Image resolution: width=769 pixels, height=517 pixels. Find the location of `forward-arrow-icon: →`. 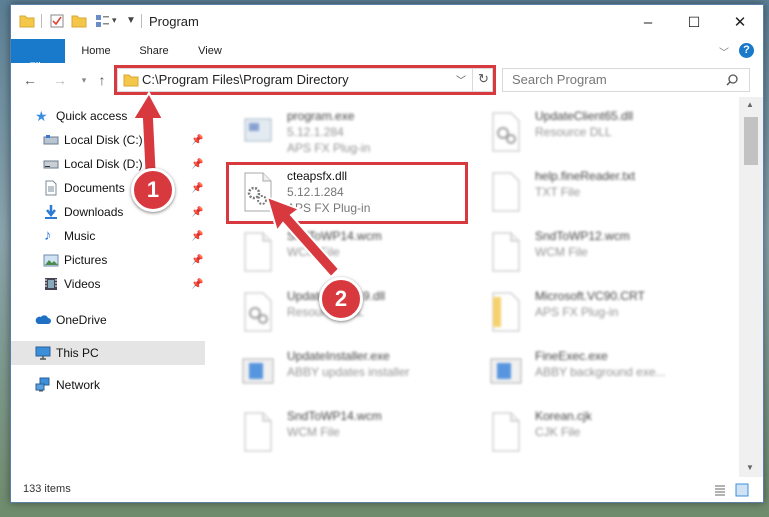

forward-arrow-icon: → is located at coordinates (60, 80).